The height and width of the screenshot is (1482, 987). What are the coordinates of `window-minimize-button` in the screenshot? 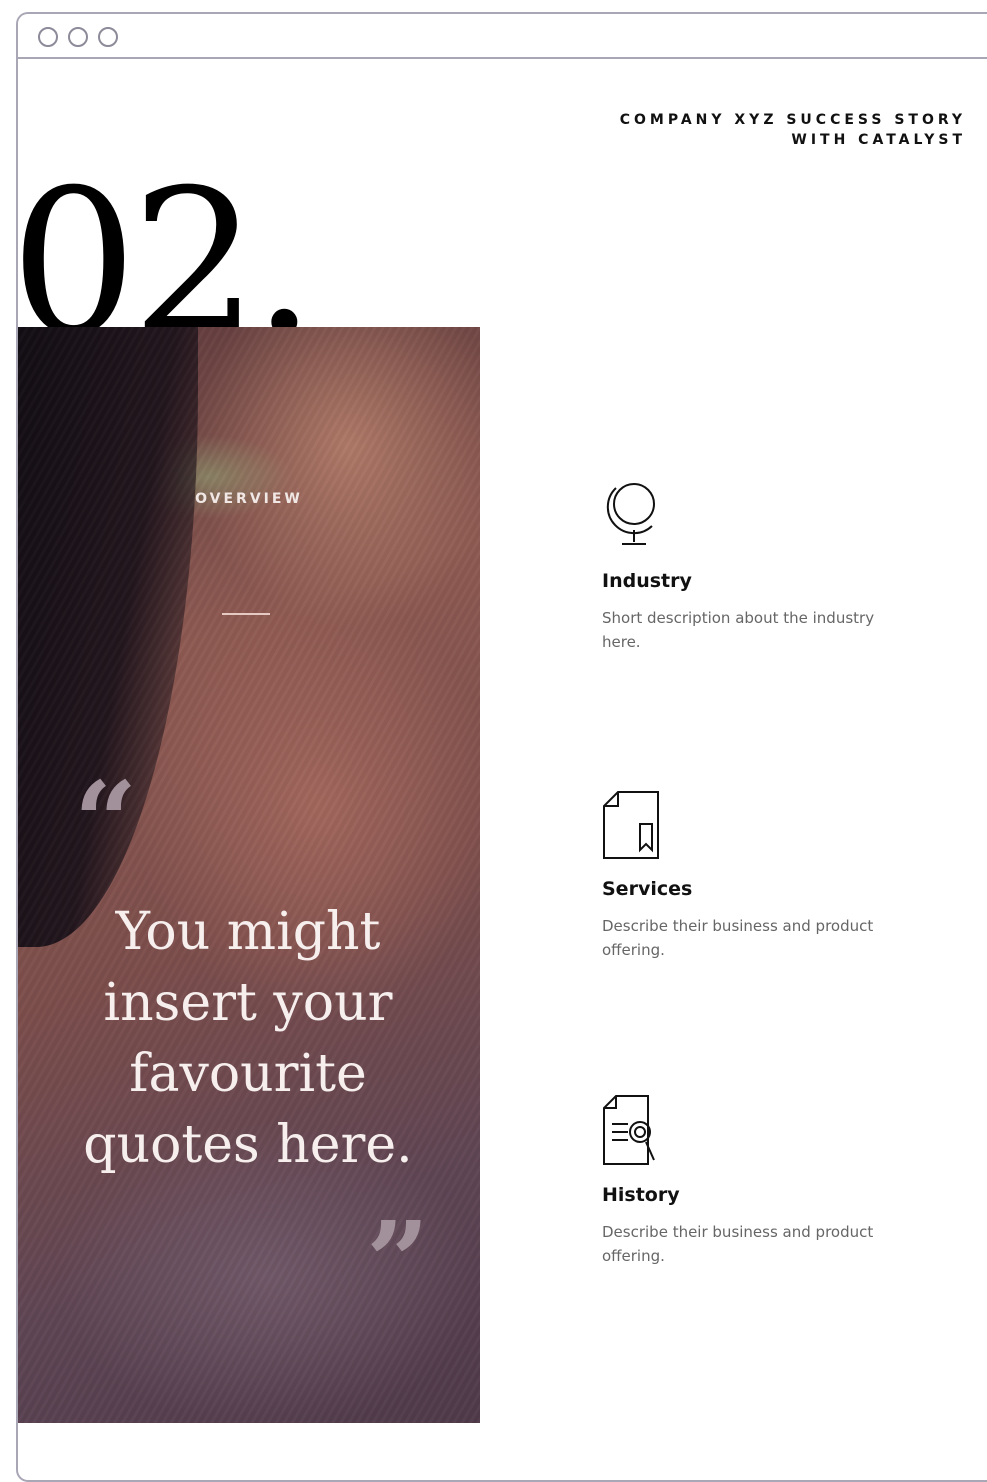 It's located at (78, 37).